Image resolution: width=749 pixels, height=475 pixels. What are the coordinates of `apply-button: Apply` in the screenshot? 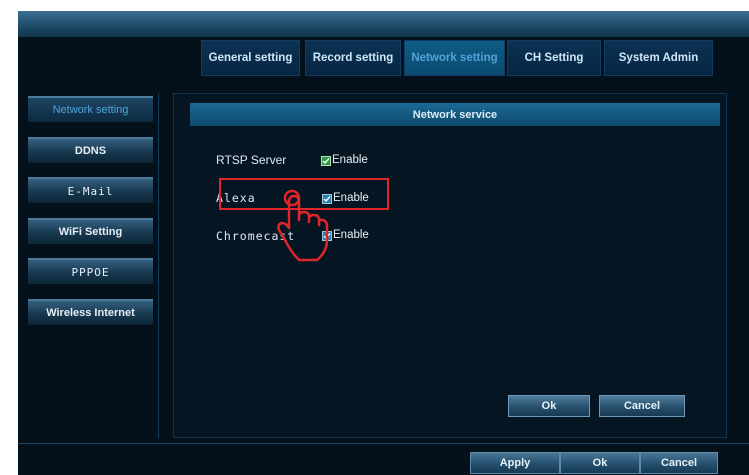 It's located at (515, 463).